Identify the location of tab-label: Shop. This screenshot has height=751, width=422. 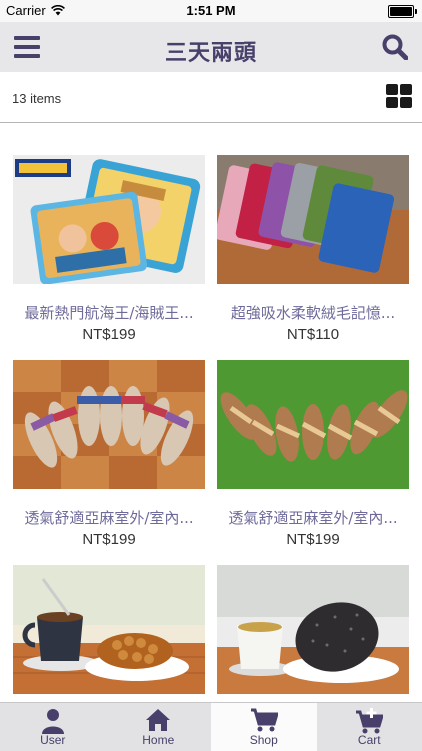
(264, 740).